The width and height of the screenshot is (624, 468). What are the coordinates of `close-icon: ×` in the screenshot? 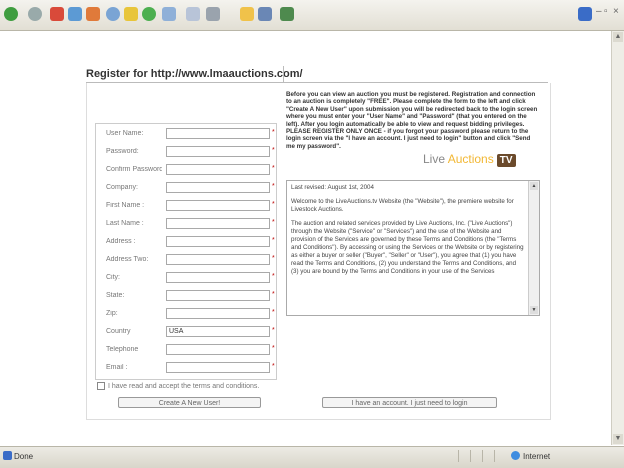 It's located at (616, 11).